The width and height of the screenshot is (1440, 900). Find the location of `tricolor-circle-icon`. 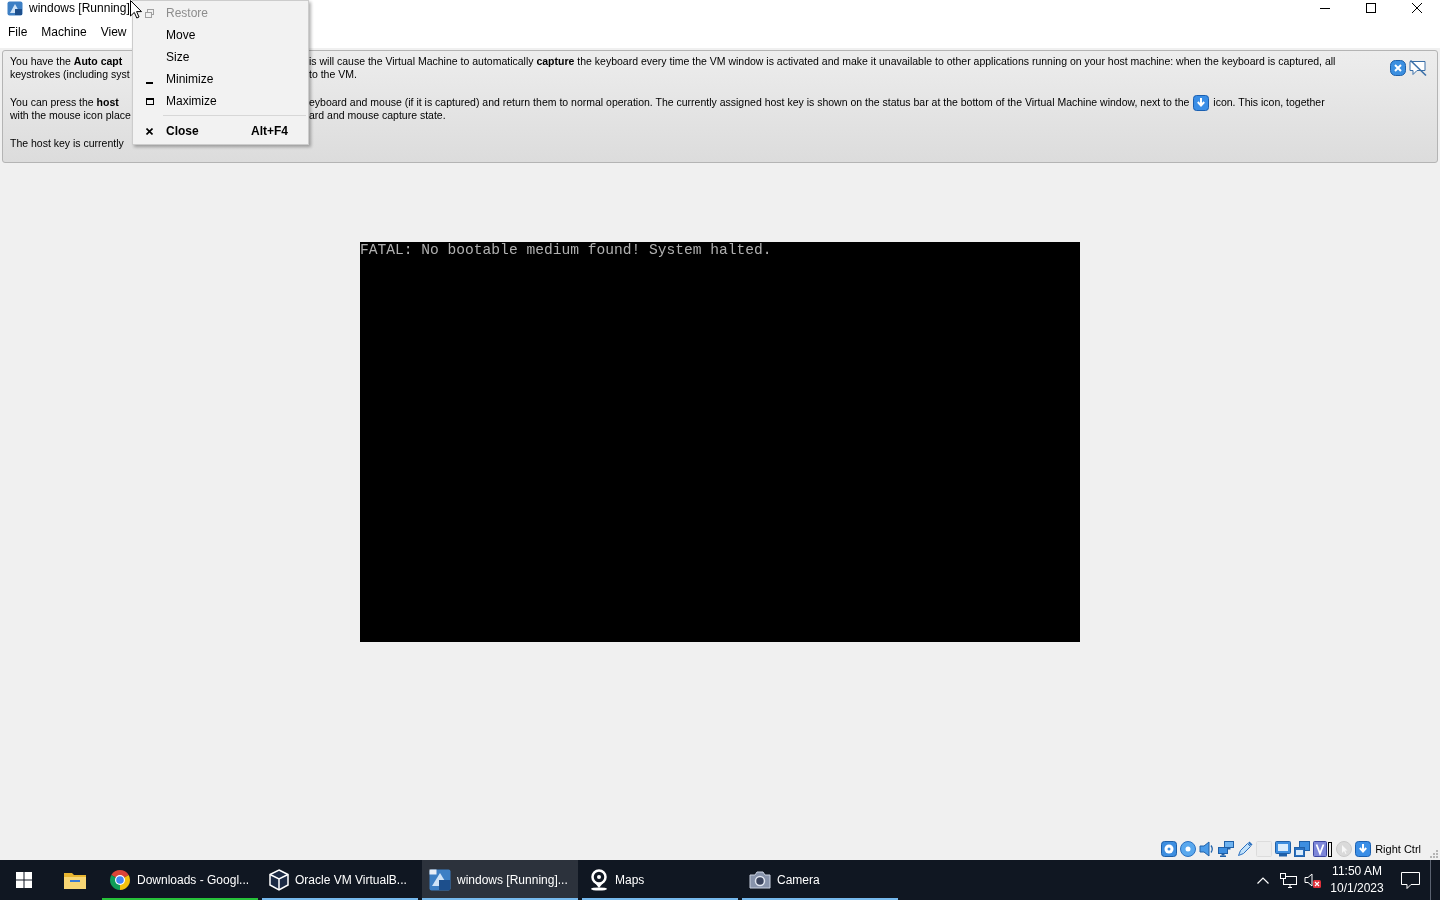

tricolor-circle-icon is located at coordinates (120, 880).